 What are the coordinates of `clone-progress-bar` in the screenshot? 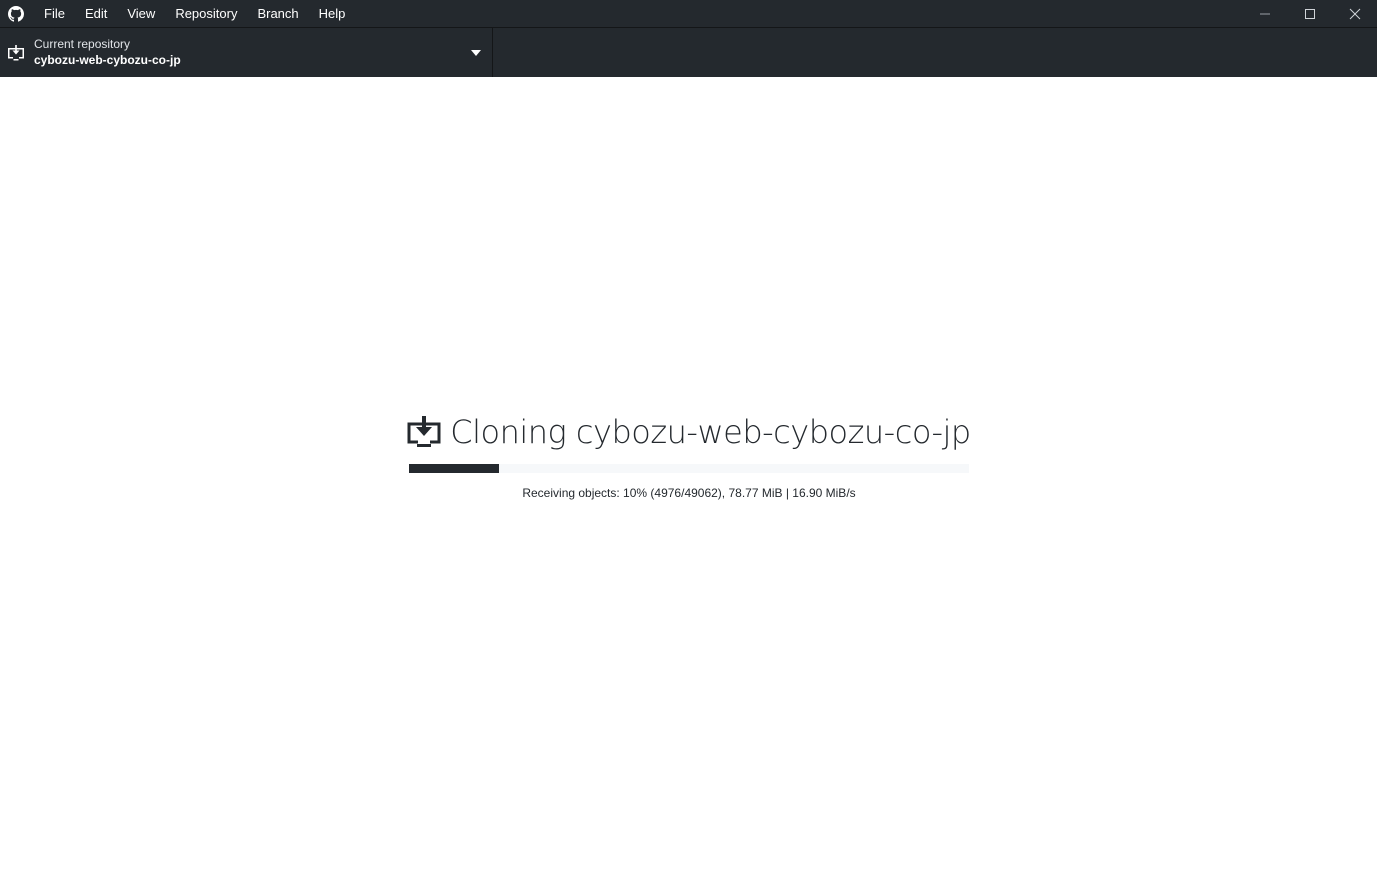 It's located at (689, 468).